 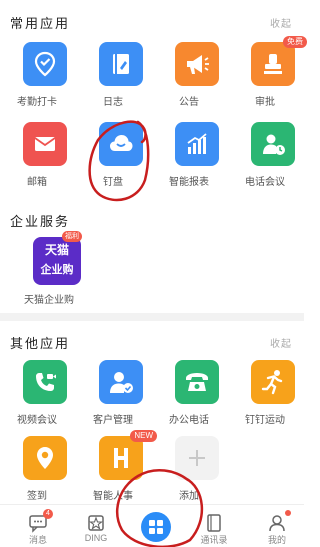 I want to click on grid-icon, so click(x=156, y=527).